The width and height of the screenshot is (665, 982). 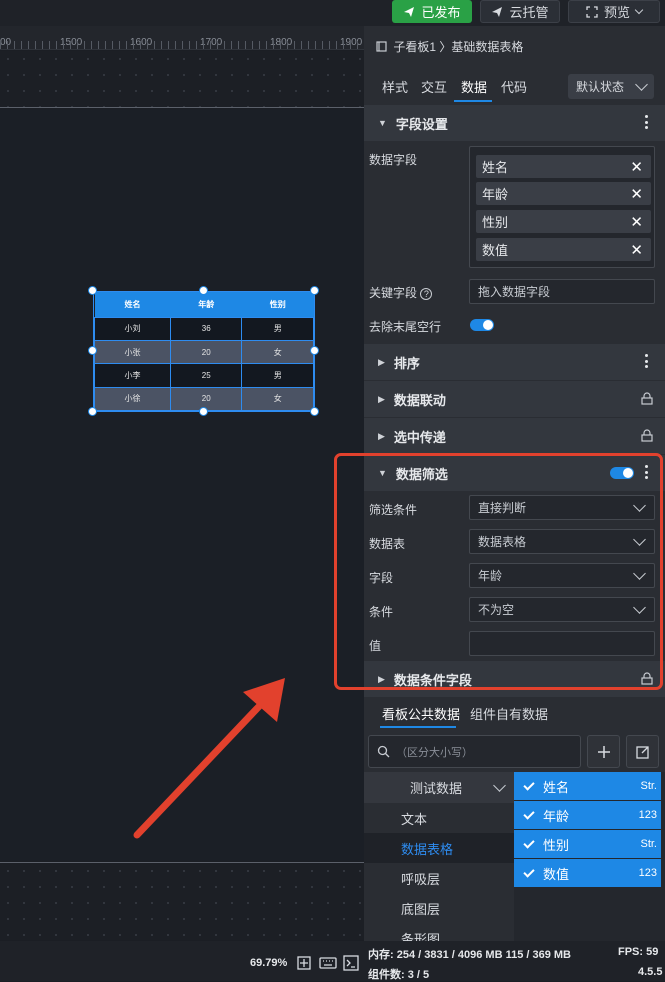 What do you see at coordinates (351, 963) in the screenshot?
I see `terminal-icon` at bounding box center [351, 963].